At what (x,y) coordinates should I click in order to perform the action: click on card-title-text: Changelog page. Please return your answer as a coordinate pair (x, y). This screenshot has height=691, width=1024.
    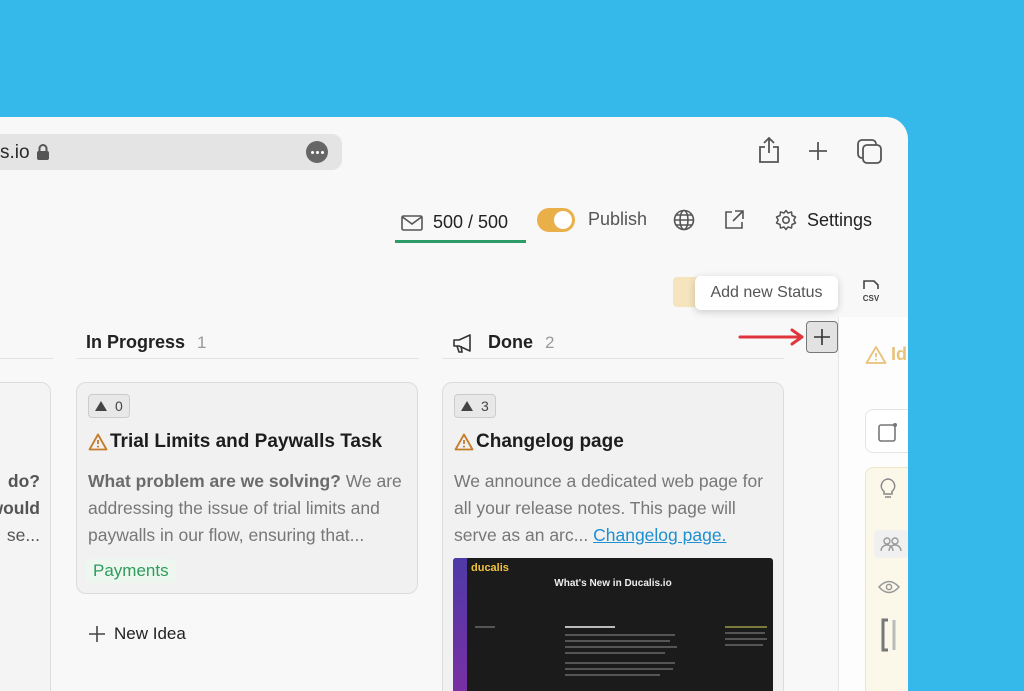
    Looking at the image, I should click on (550, 441).